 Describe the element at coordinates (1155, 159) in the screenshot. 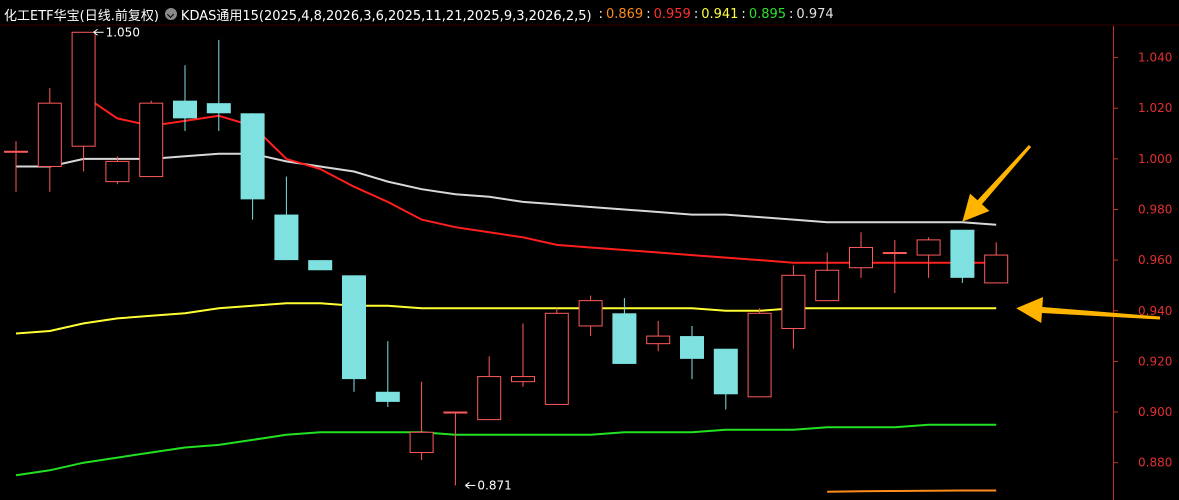

I see `y-tick-label: 1.000` at that location.